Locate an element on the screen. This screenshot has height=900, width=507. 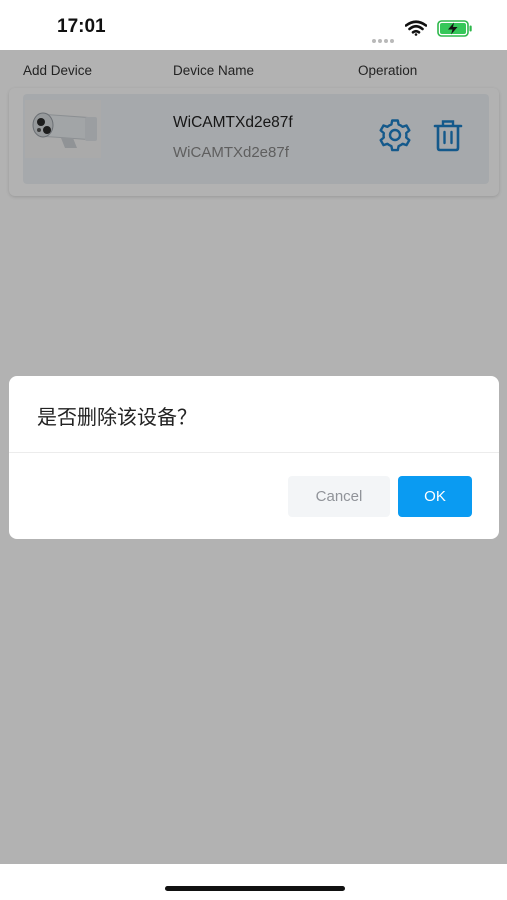
dialog-message: 是否删除该设备？ is located at coordinates (117, 417).